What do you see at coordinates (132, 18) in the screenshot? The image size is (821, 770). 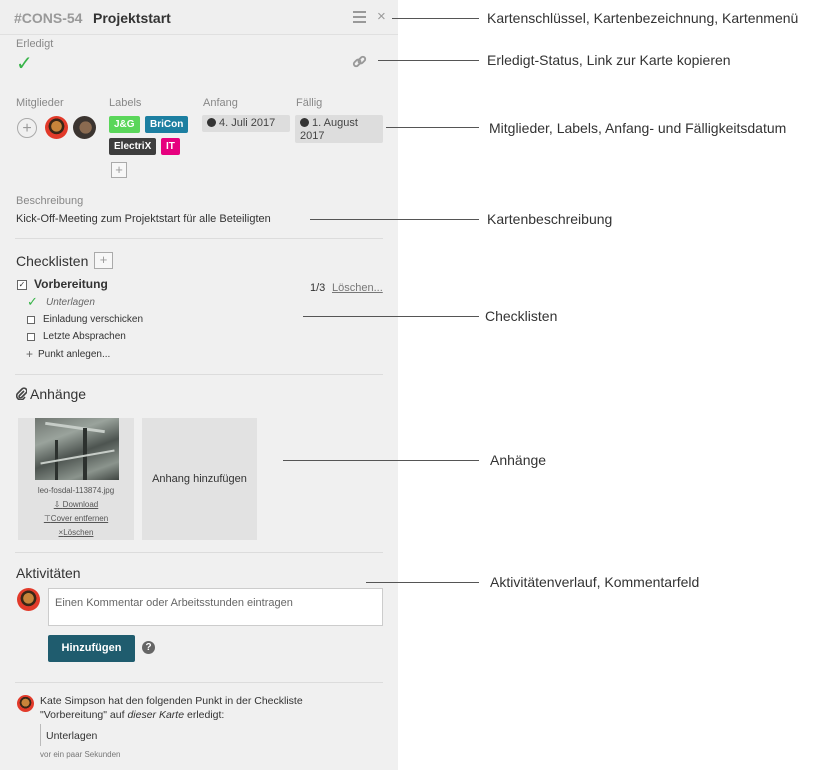 I see `card-title: Projektstart` at bounding box center [132, 18].